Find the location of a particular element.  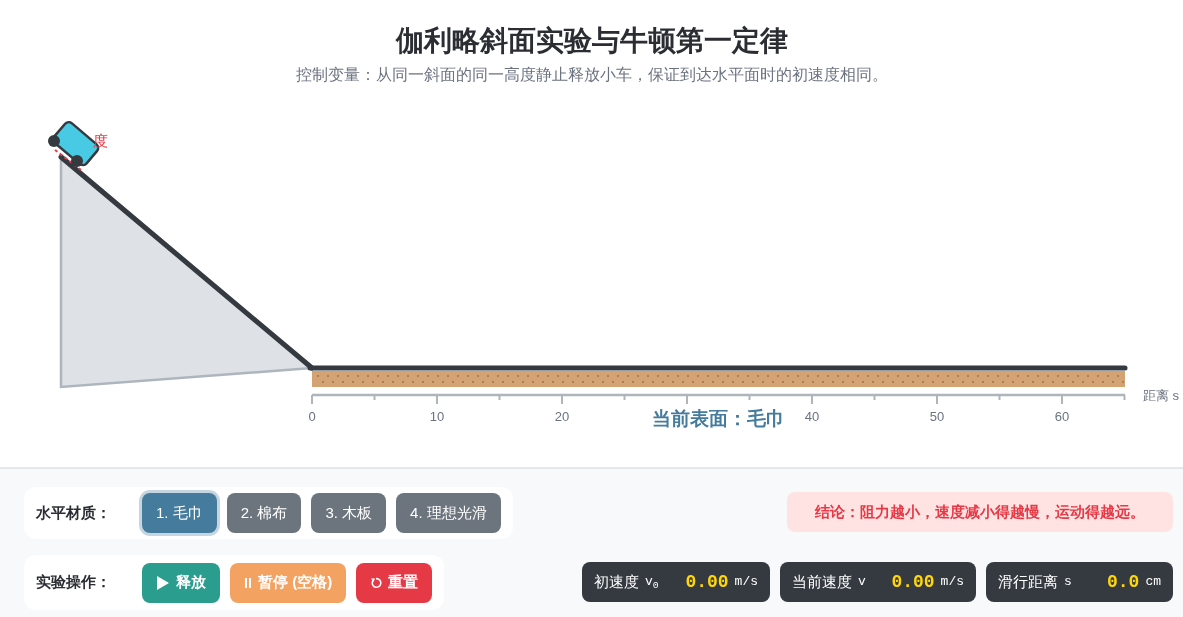

reset-button: 重置 is located at coordinates (394, 582).